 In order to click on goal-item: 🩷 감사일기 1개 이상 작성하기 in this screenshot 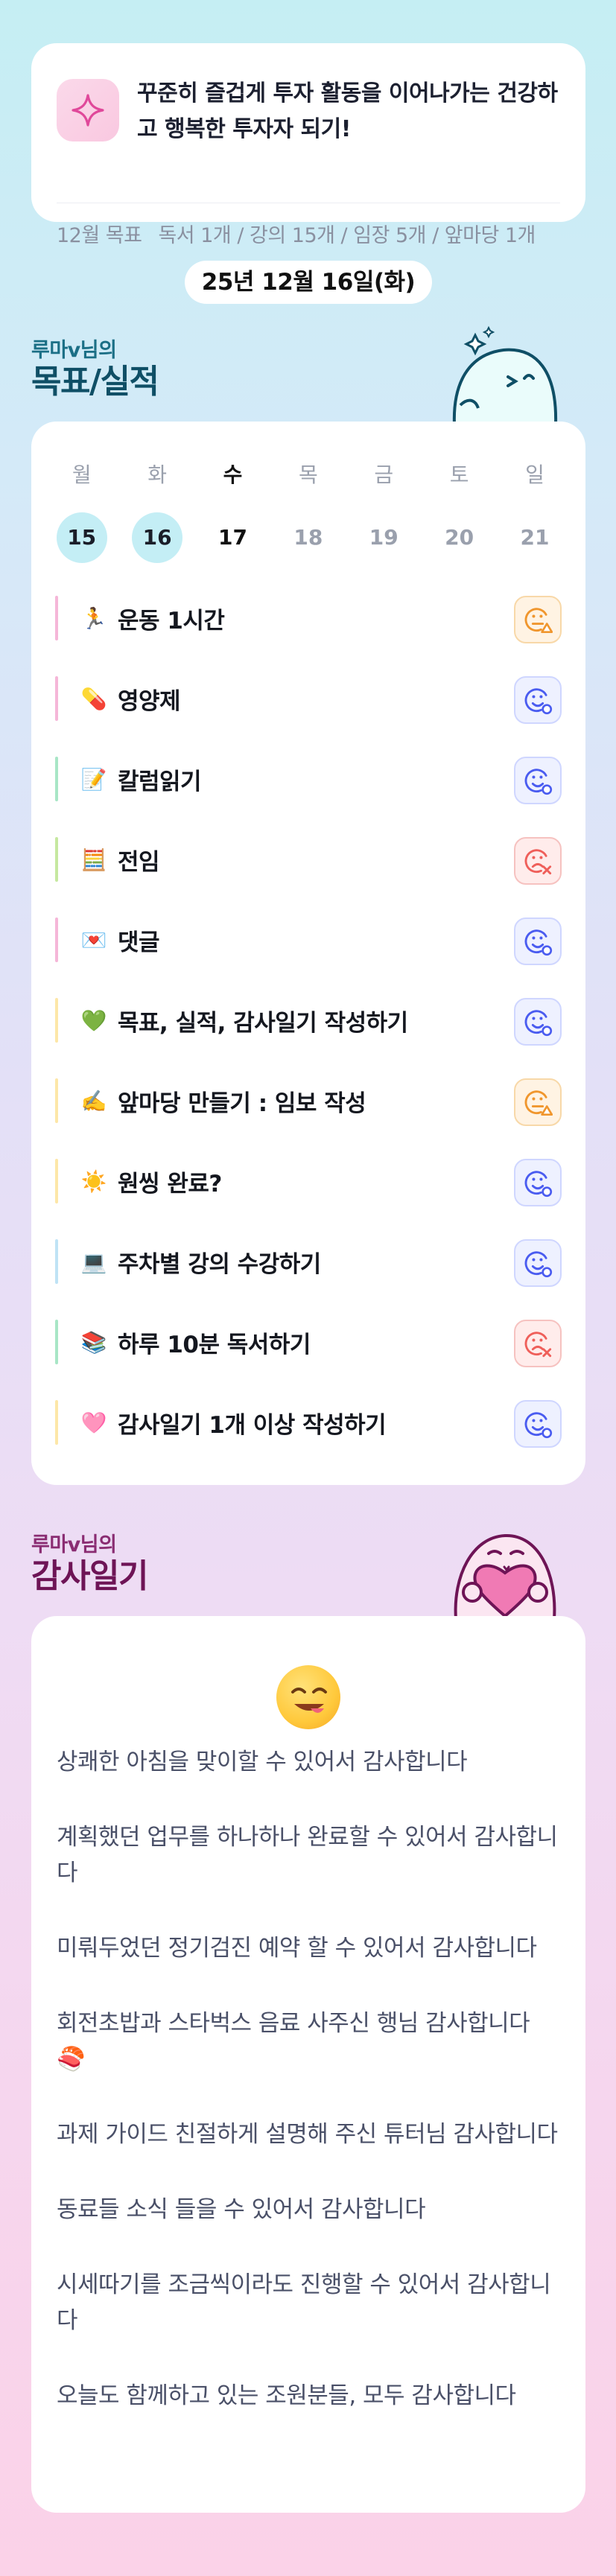, I will do `click(308, 1422)`.